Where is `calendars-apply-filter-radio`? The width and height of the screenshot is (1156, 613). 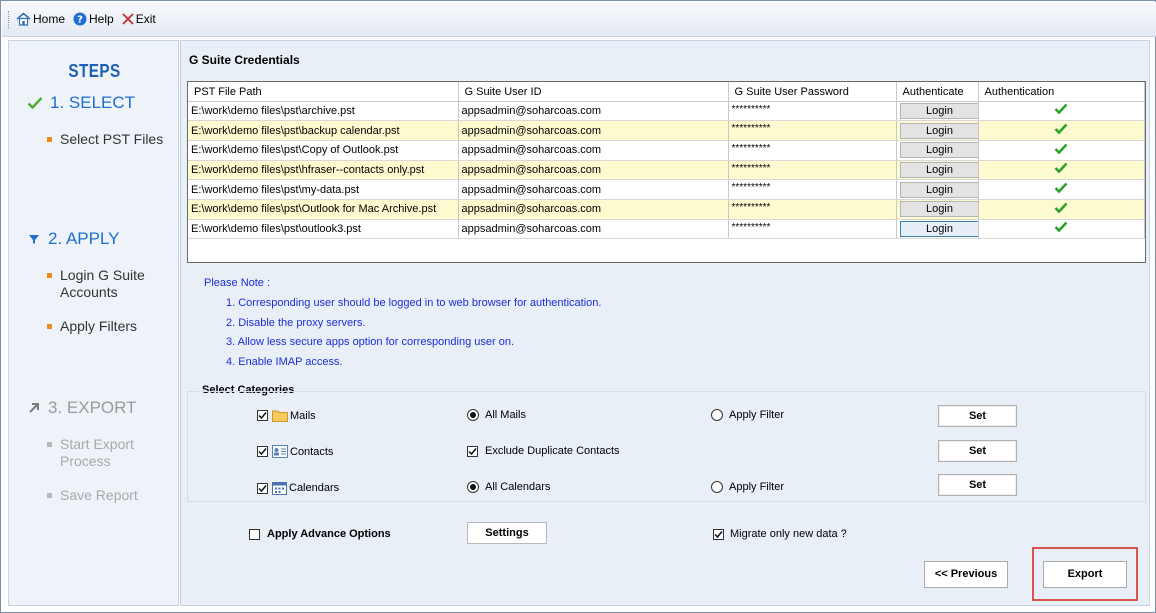
calendars-apply-filter-radio is located at coordinates (717, 487).